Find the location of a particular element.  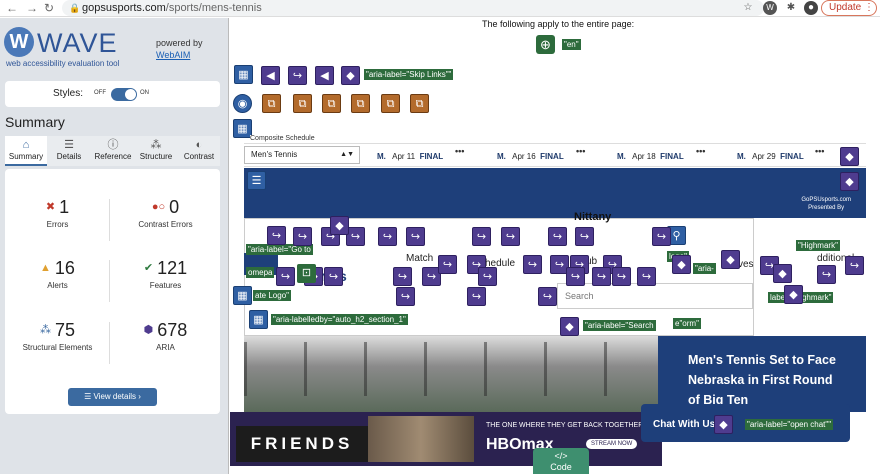

search-input: Search is located at coordinates (655, 296).